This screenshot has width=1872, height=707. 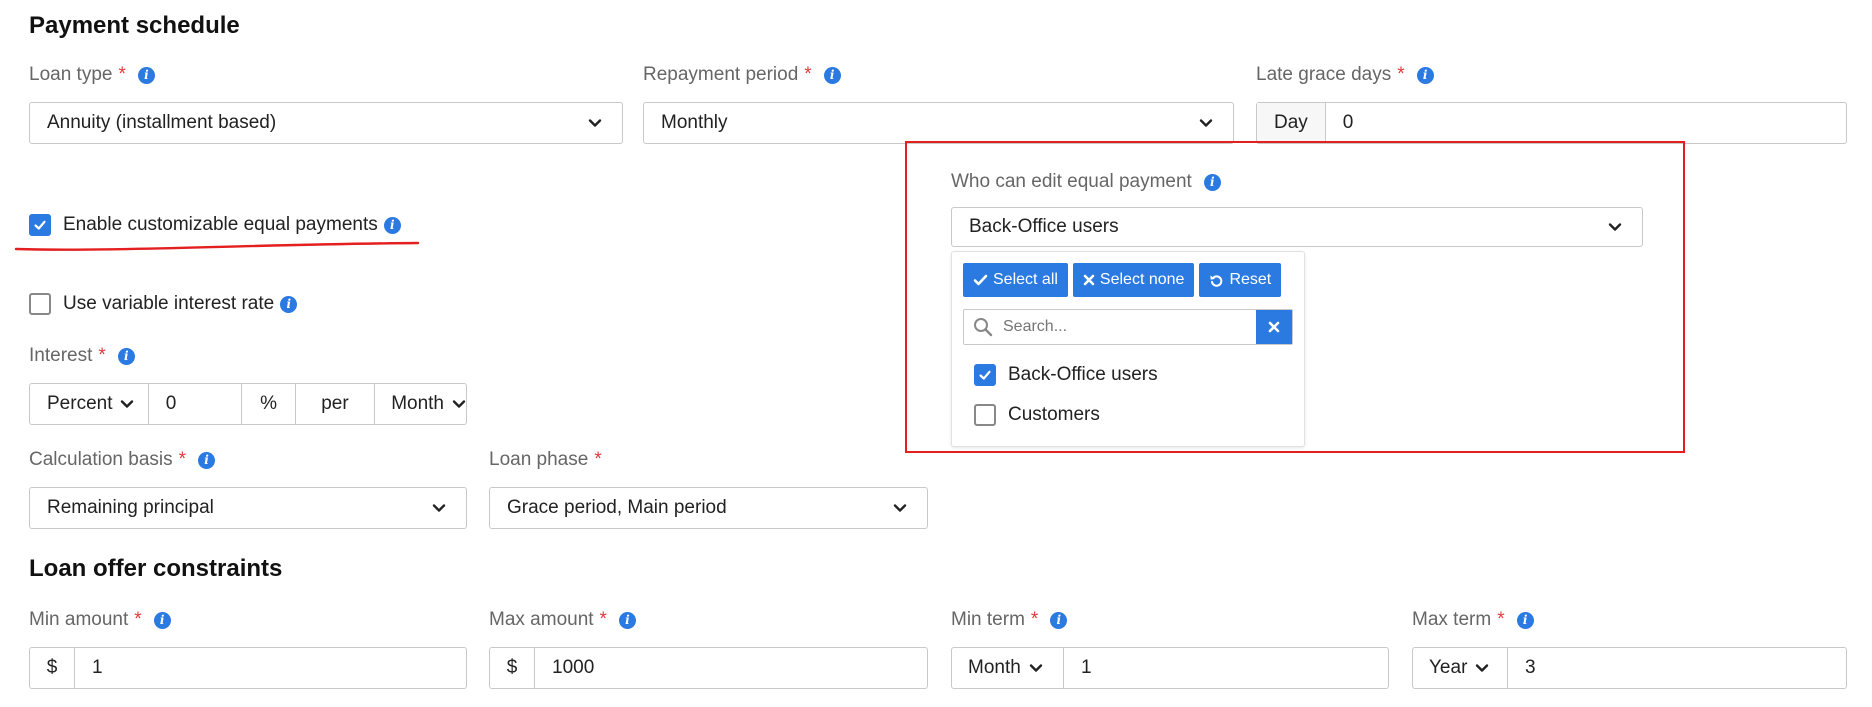 I want to click on late-grace-days-label: Late grace days * i, so click(x=1345, y=75).